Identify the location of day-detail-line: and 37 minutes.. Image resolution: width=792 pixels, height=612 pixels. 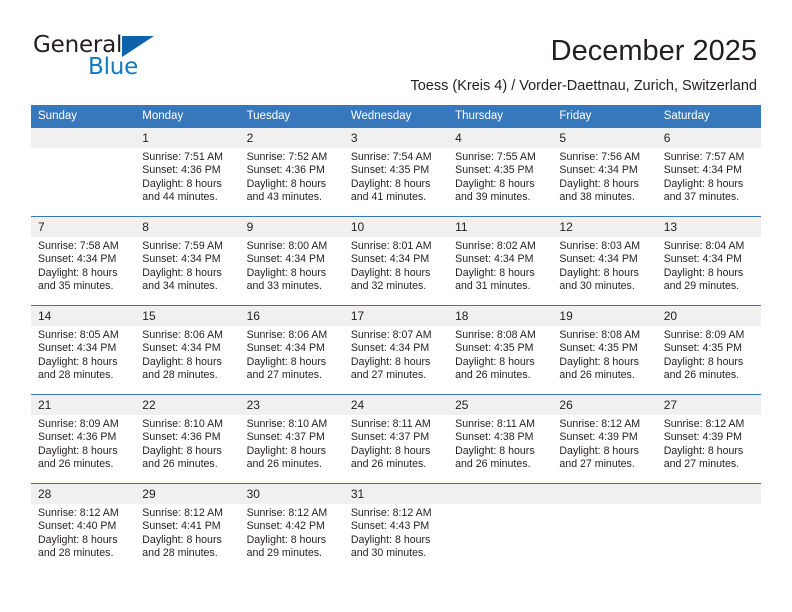
(701, 197).